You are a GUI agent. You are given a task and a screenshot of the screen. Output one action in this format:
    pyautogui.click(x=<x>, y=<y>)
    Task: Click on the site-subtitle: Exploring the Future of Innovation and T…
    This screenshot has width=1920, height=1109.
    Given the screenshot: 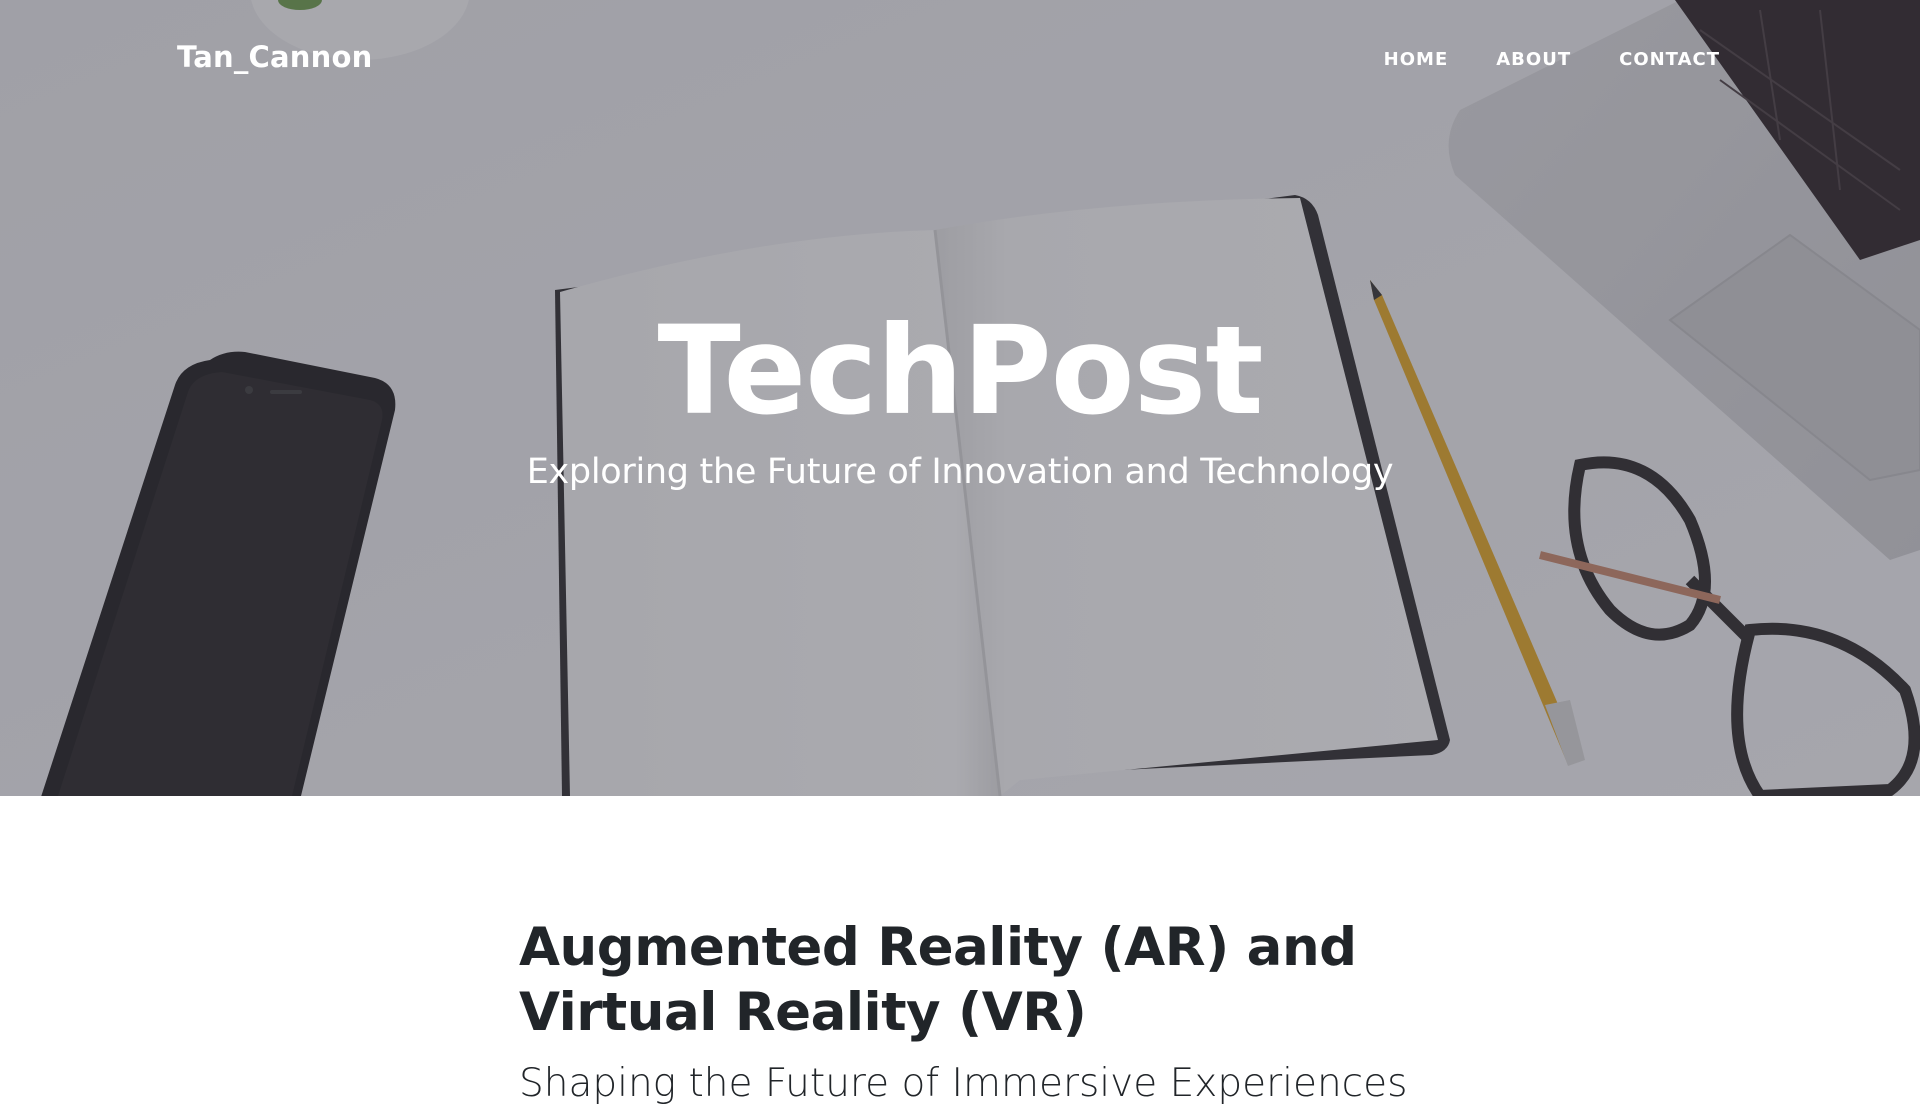 What is the action you would take?
    pyautogui.click(x=960, y=472)
    